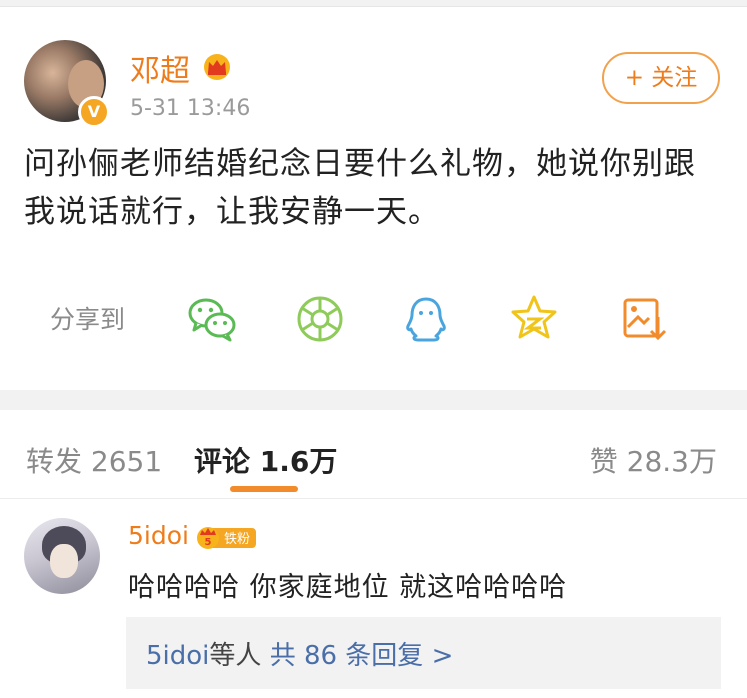  Describe the element at coordinates (373, 400) in the screenshot. I see `section-divider` at that location.